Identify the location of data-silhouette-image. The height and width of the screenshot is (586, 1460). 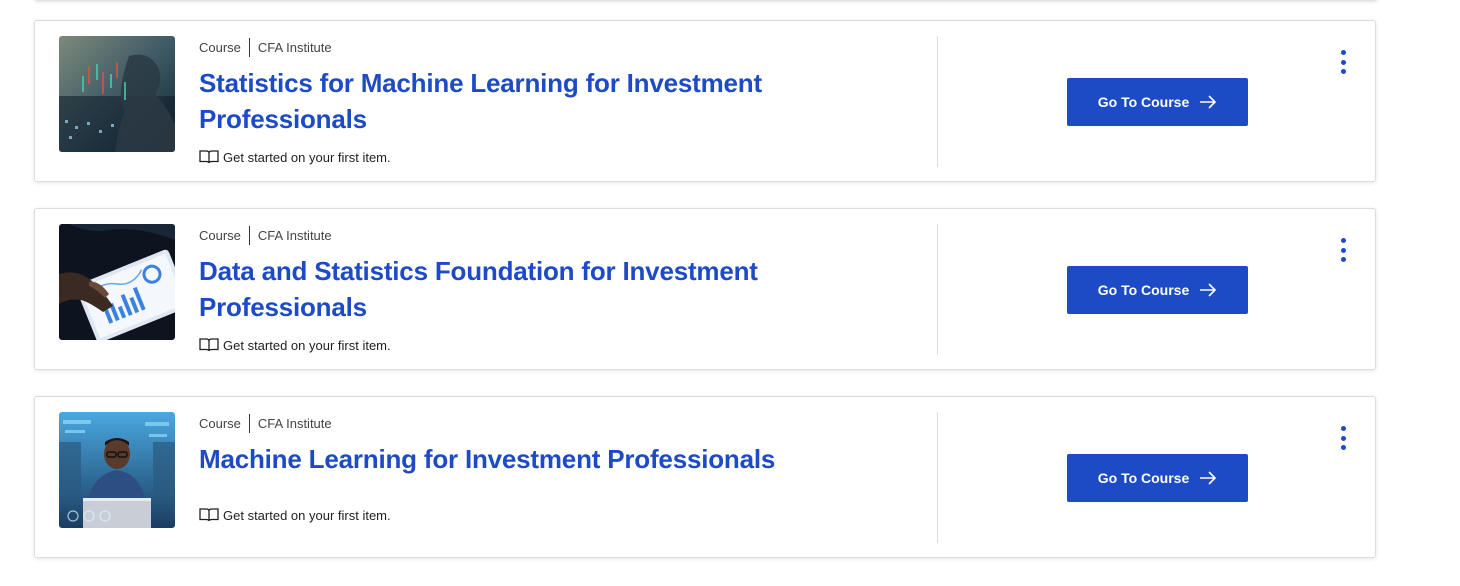
(117, 94).